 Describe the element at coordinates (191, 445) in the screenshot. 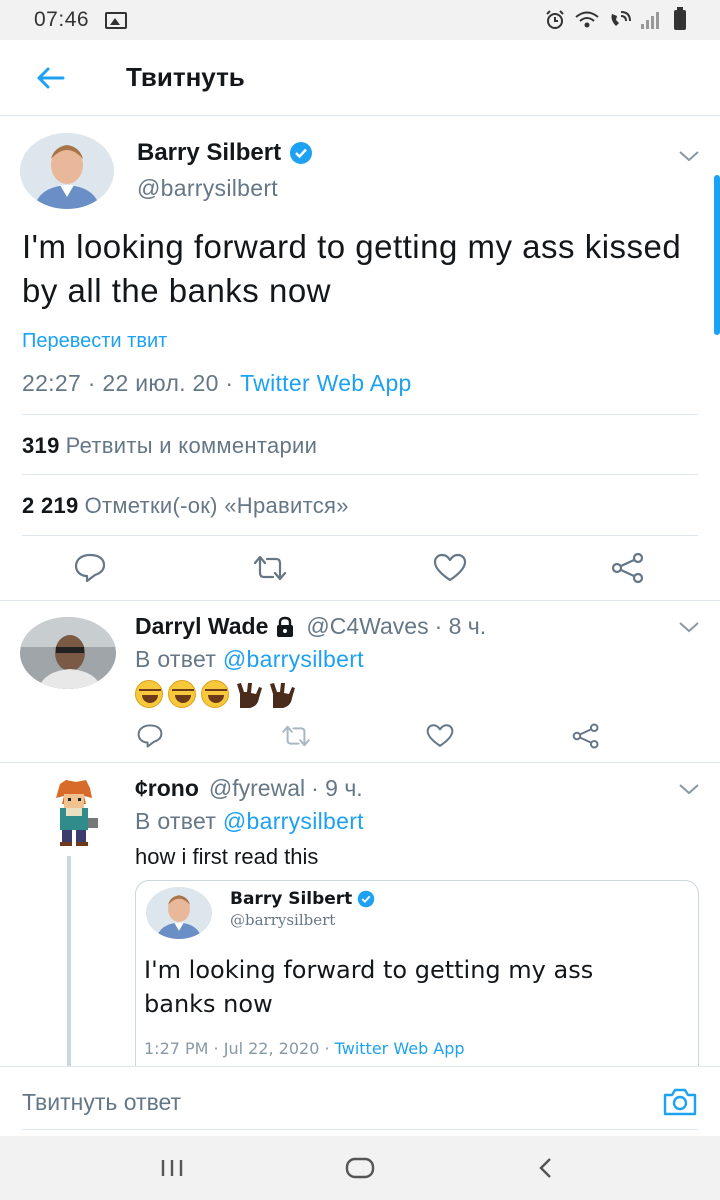

I see `retweets-label: Ретвиты и комментарии` at that location.